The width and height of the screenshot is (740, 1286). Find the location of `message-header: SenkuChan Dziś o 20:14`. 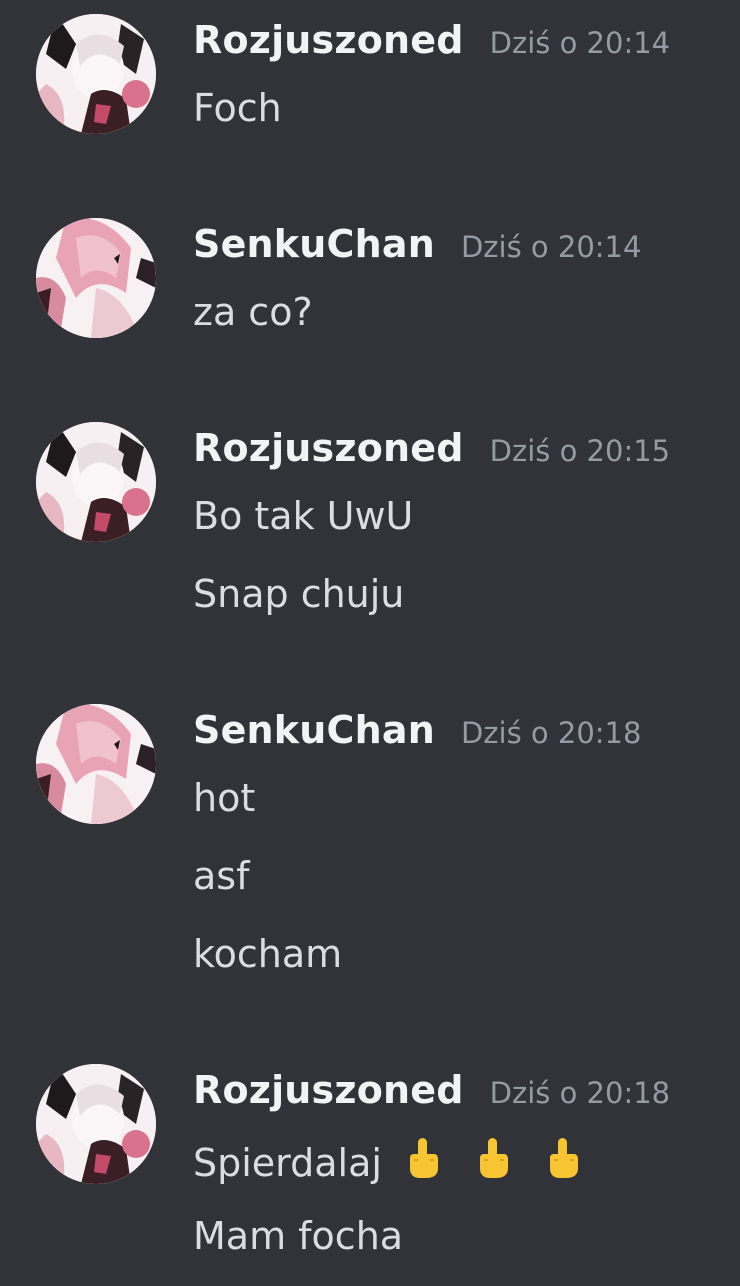

message-header: SenkuChan Dziś o 20:14 is located at coordinates (417, 250).